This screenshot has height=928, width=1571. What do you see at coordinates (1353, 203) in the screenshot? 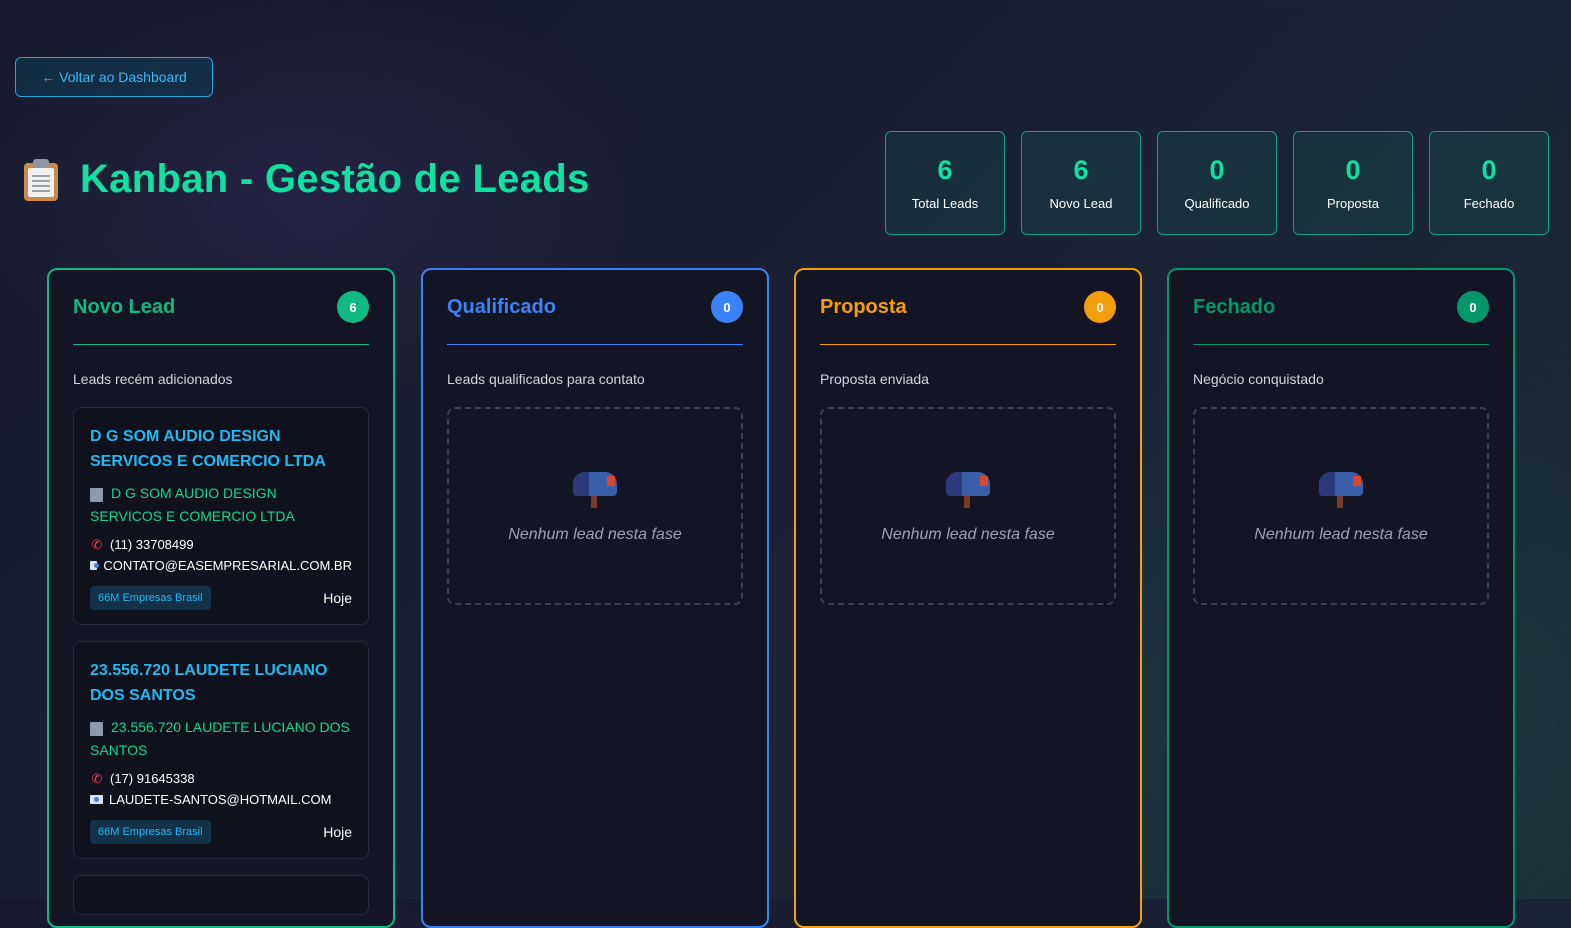
I see `stat-label: Proposta` at bounding box center [1353, 203].